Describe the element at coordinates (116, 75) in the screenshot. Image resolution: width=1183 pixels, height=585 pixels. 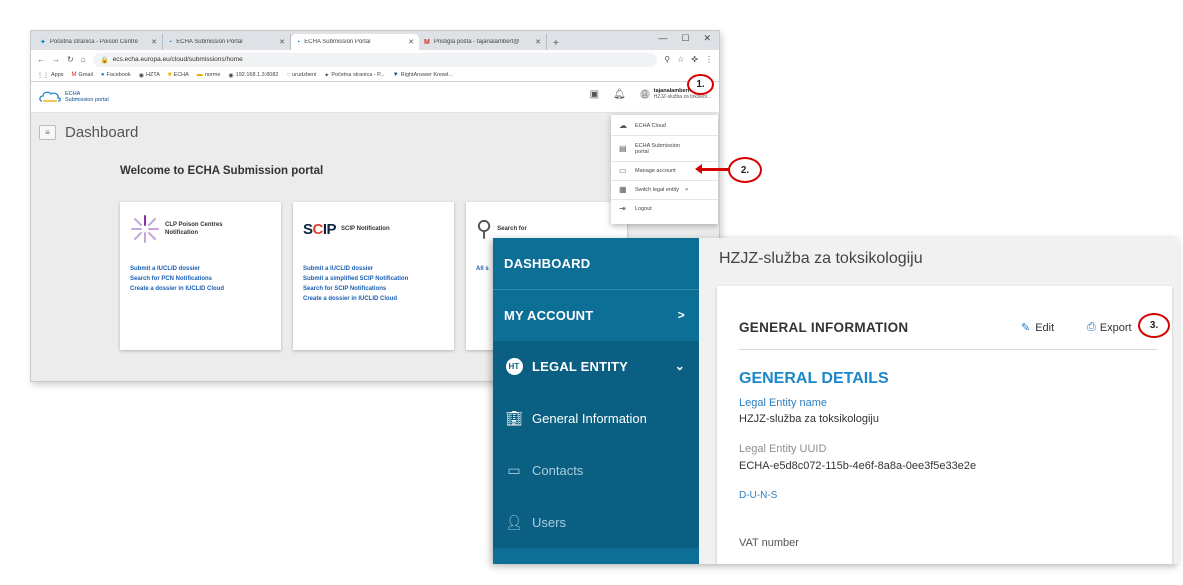
I see `bookmark-item: ● Facebook` at that location.